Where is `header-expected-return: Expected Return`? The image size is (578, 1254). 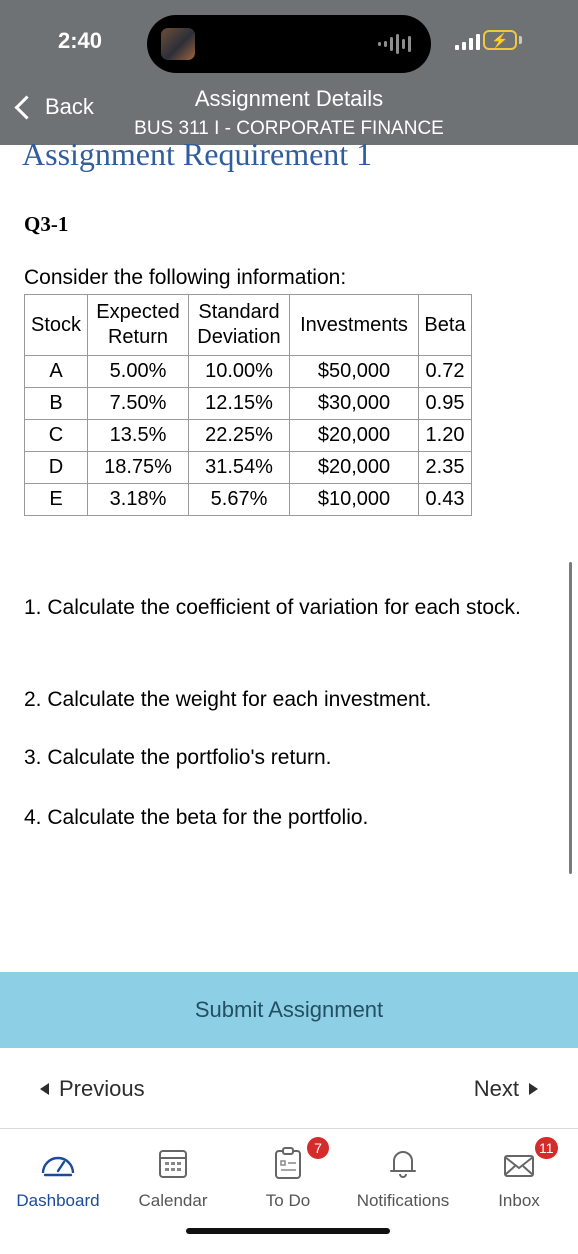
header-expected-return: Expected Return is located at coordinates (138, 325).